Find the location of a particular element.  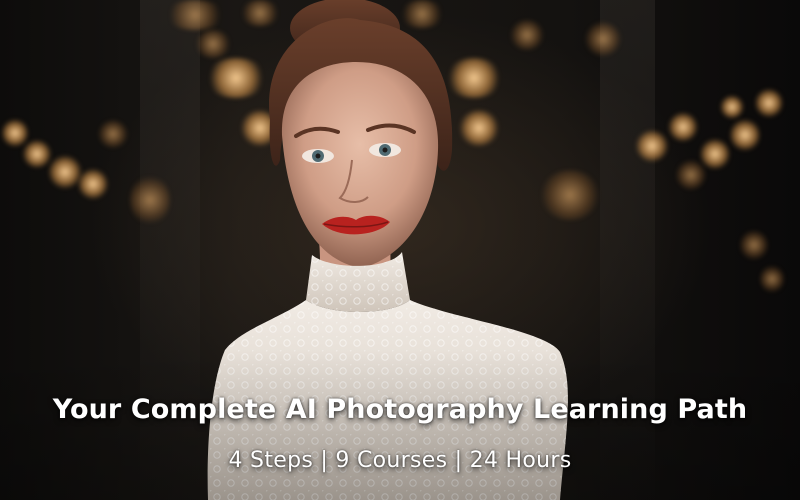

face is located at coordinates (360, 165).